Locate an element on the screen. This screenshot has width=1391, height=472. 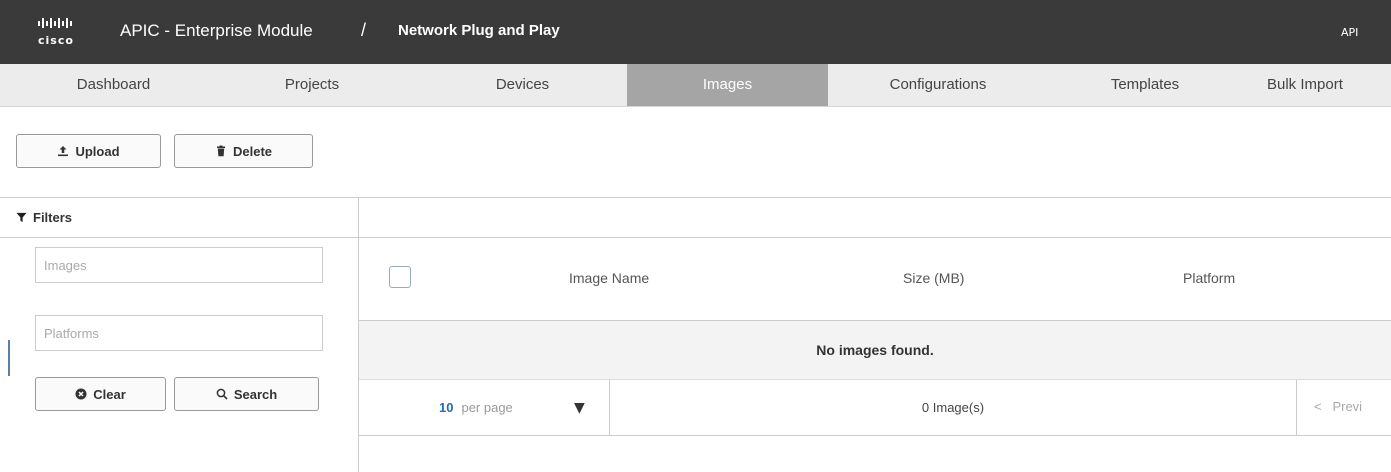
delete-label: Delete is located at coordinates (252, 151).